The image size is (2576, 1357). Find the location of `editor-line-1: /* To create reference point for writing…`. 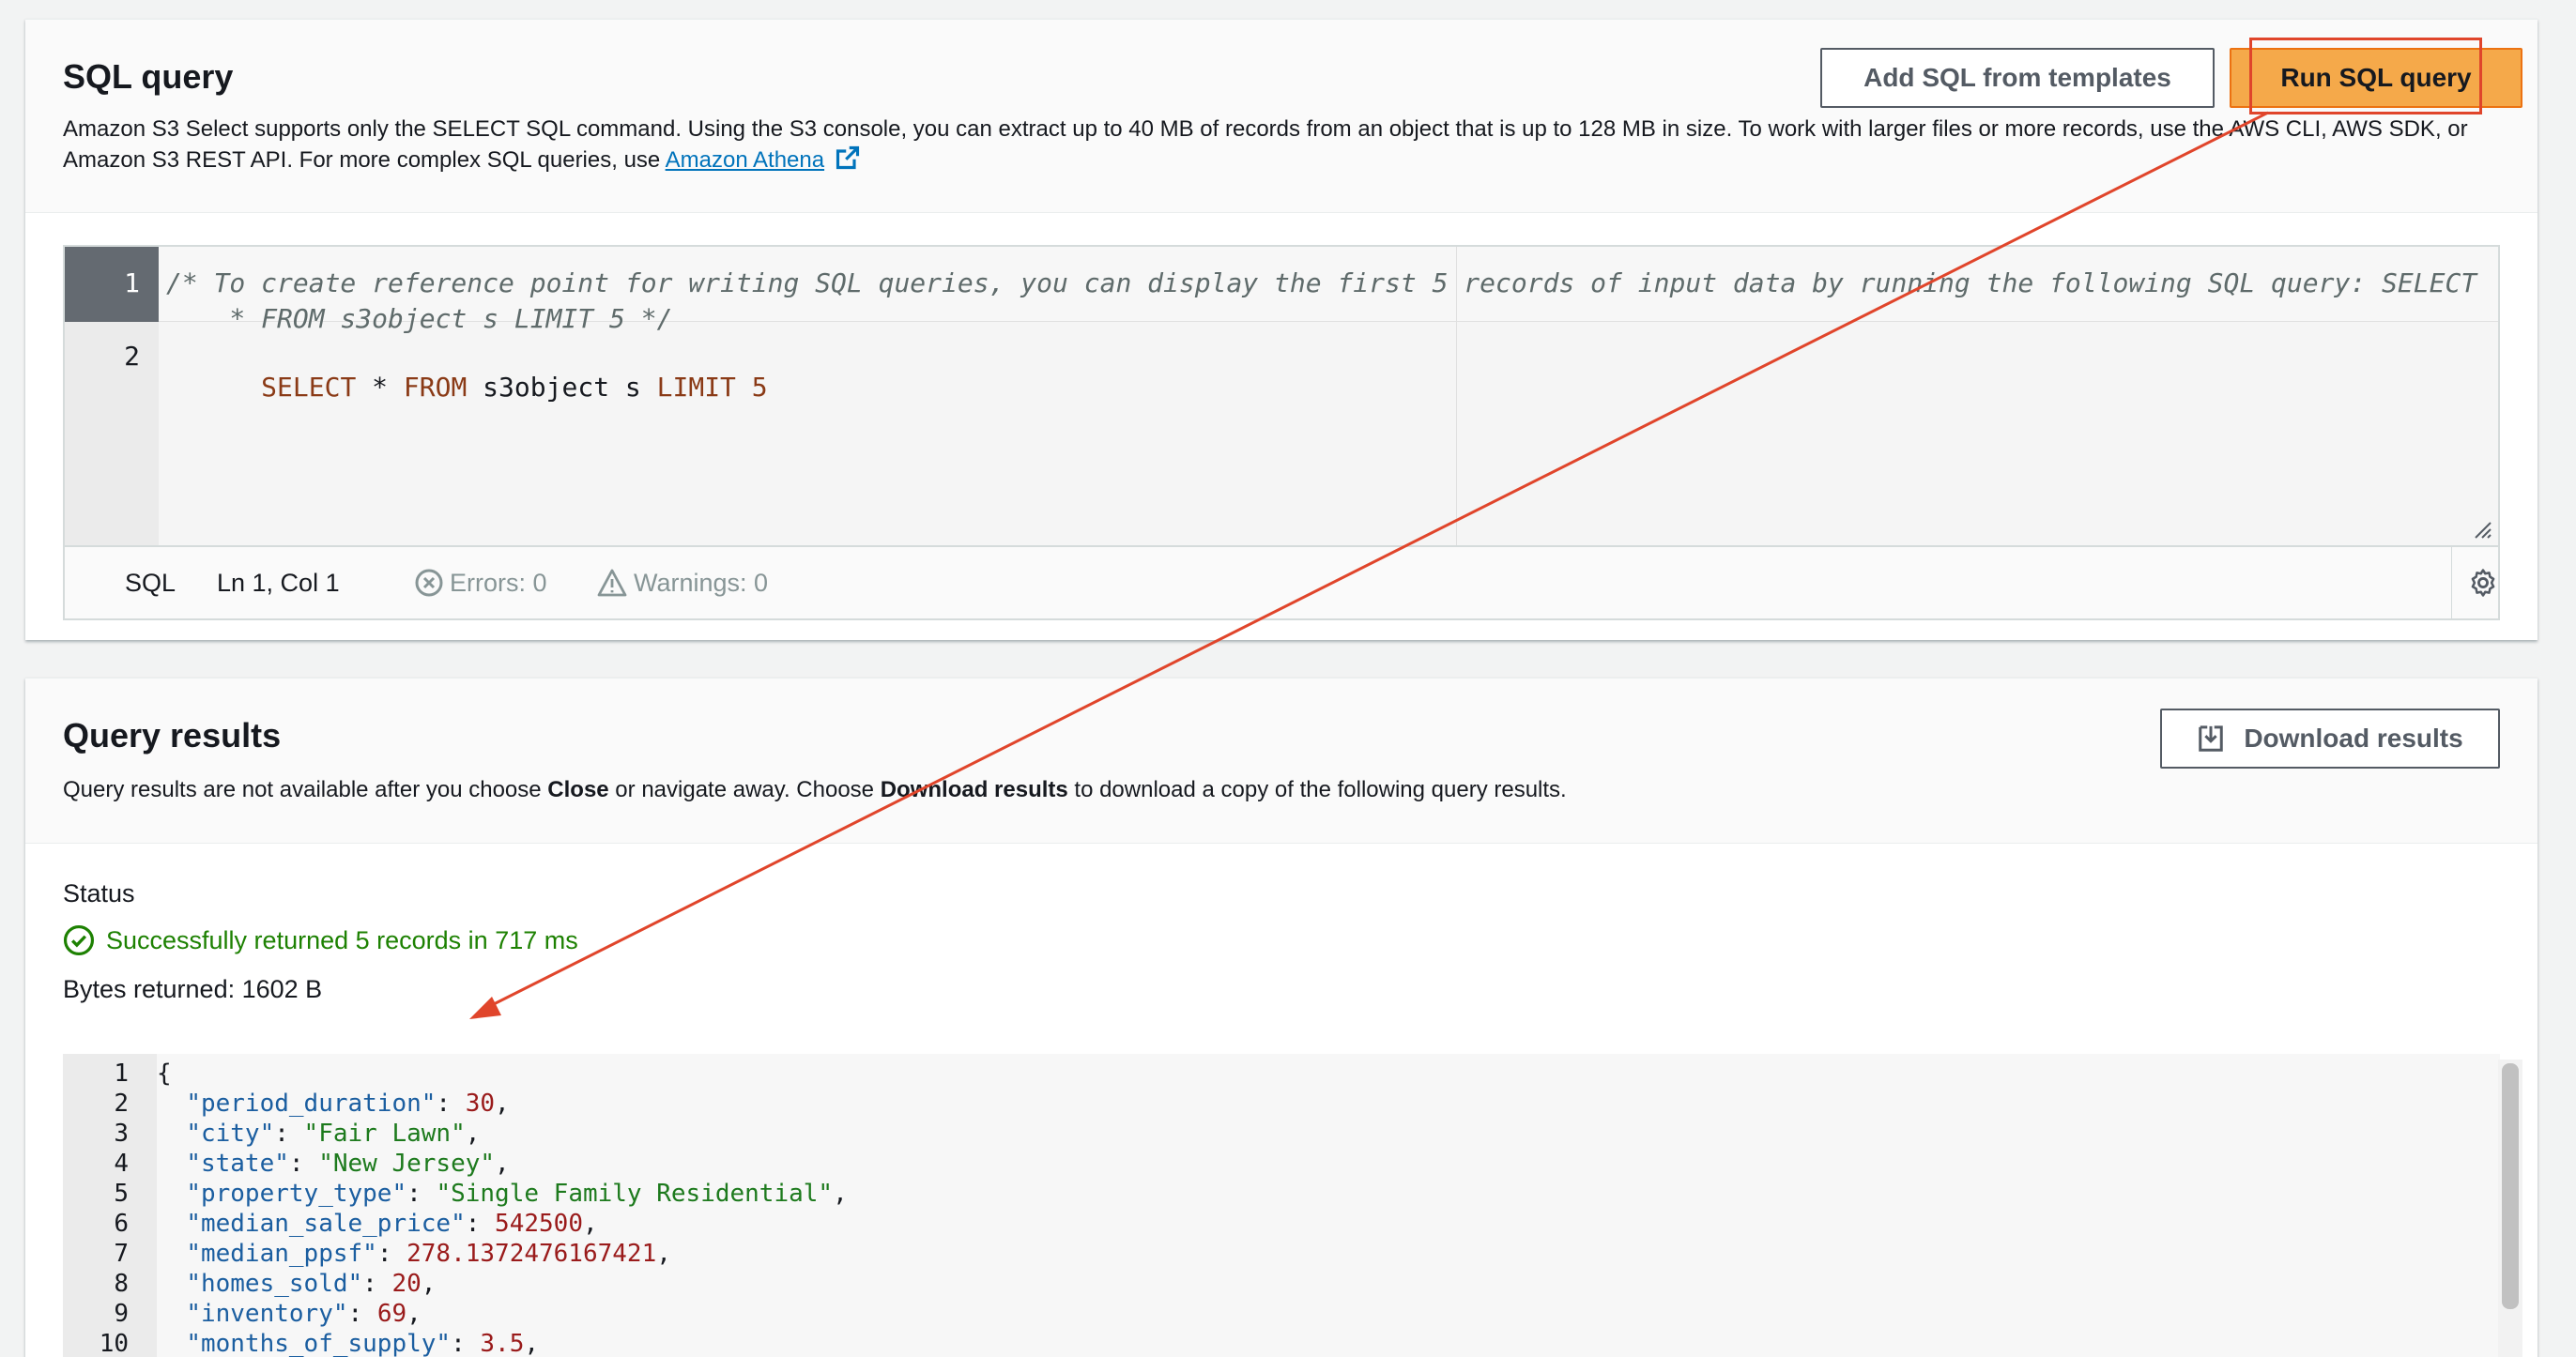

editor-line-1: /* To create reference point for writing… is located at coordinates (1322, 282).